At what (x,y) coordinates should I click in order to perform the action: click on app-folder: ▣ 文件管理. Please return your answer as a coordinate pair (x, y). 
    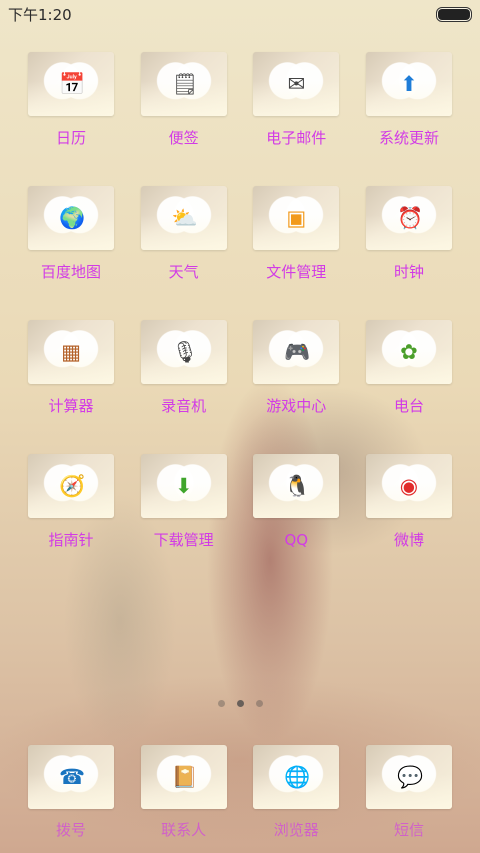
    Looking at the image, I should click on (296, 233).